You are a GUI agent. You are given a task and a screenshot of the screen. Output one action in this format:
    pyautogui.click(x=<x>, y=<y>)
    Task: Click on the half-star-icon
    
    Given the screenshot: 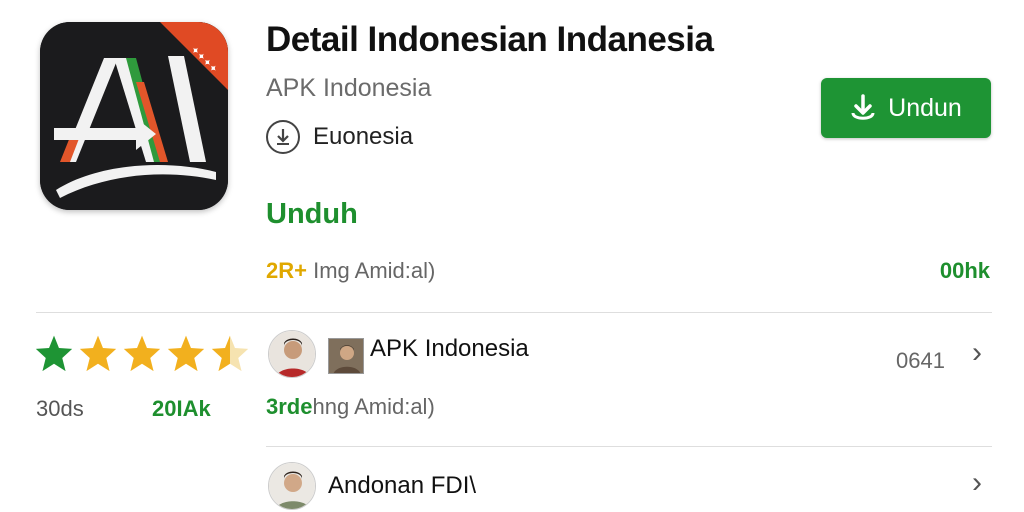 What is the action you would take?
    pyautogui.click(x=230, y=353)
    